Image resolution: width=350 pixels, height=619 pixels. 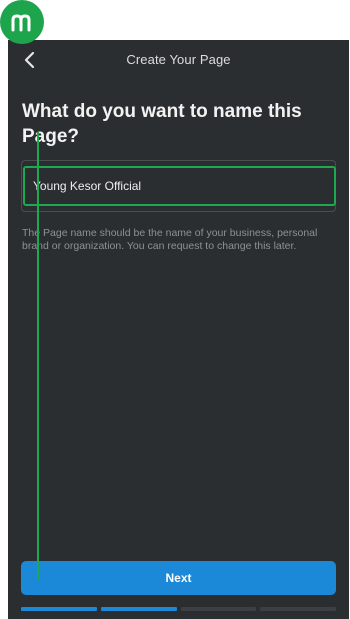 I want to click on next-button: Next, so click(x=178, y=578).